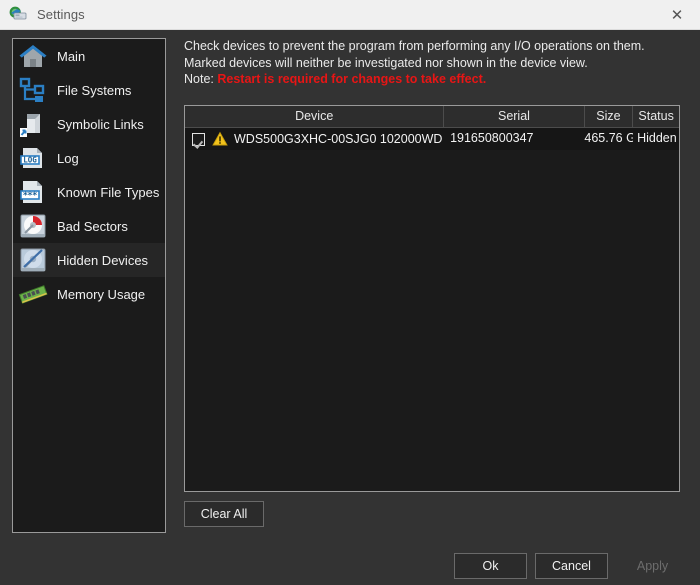 The height and width of the screenshot is (585, 700). I want to click on device-name: WDS500G3XHC-00SJG0 102000WD, so click(338, 138).